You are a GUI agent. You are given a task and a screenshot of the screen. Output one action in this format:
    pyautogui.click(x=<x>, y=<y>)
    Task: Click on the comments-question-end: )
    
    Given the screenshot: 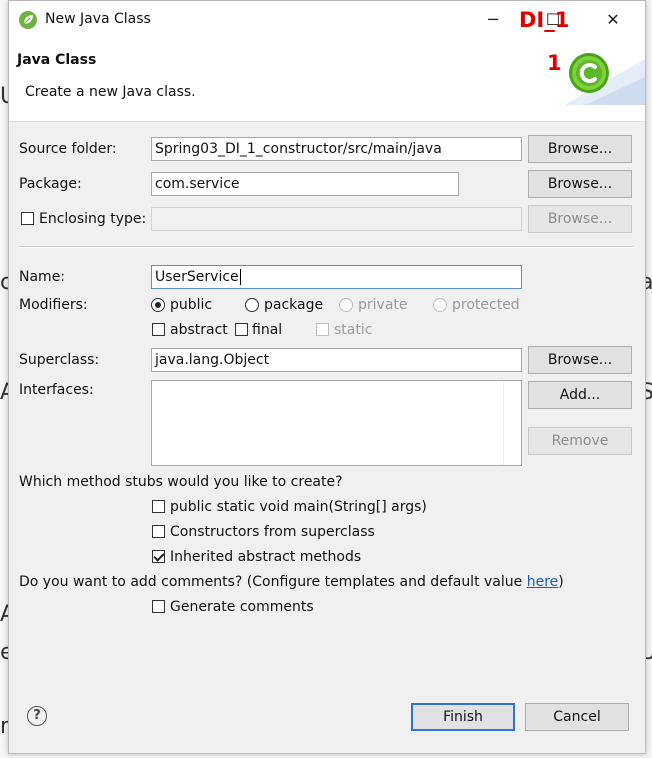 What is the action you would take?
    pyautogui.click(x=561, y=582)
    